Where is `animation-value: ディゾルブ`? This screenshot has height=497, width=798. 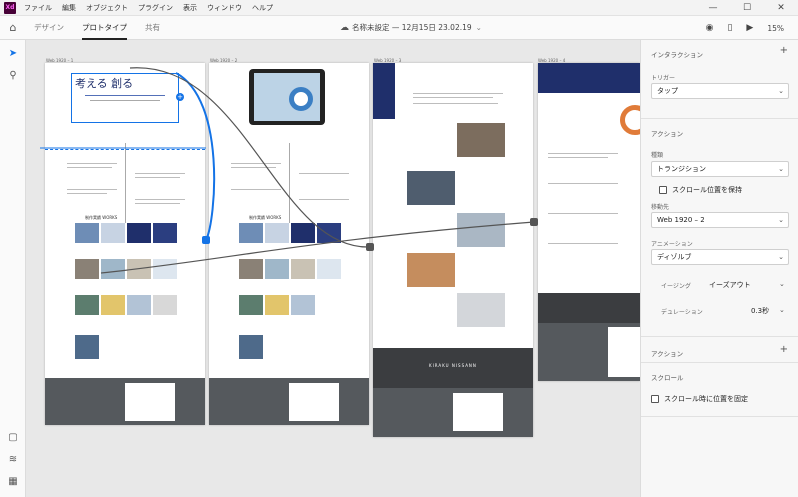
animation-value: ディゾルブ is located at coordinates (674, 257).